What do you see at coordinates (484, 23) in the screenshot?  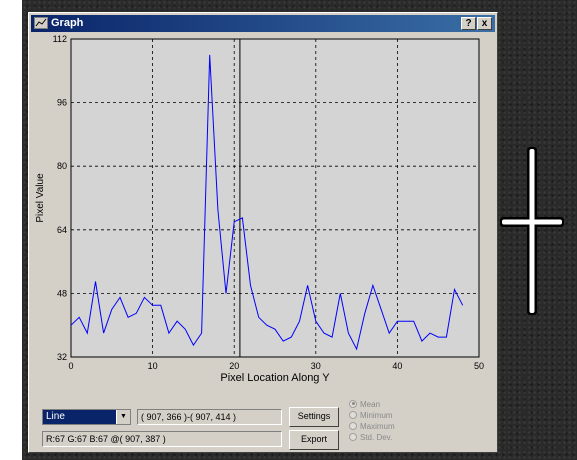 I see `close-button: x` at bounding box center [484, 23].